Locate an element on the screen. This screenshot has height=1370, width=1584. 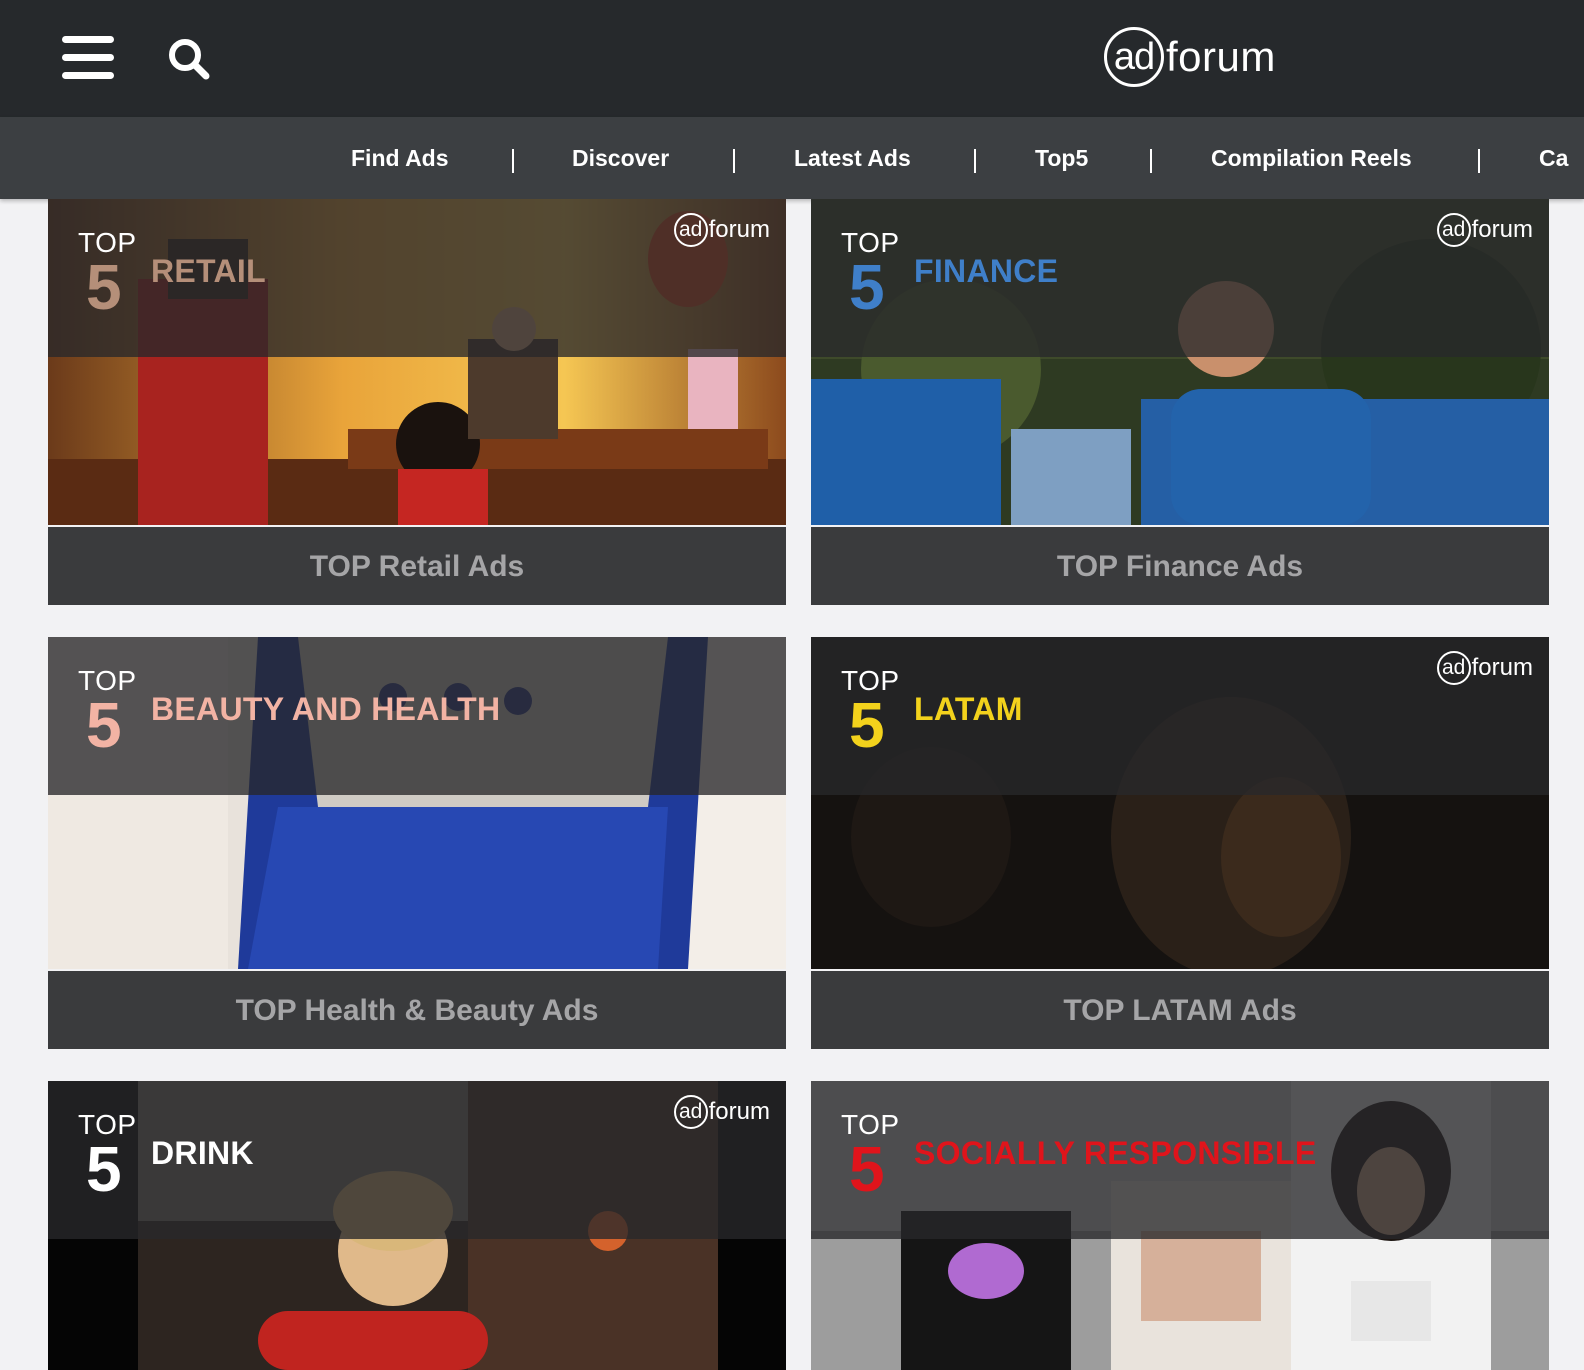
category-title: RETAIL is located at coordinates (208, 271).